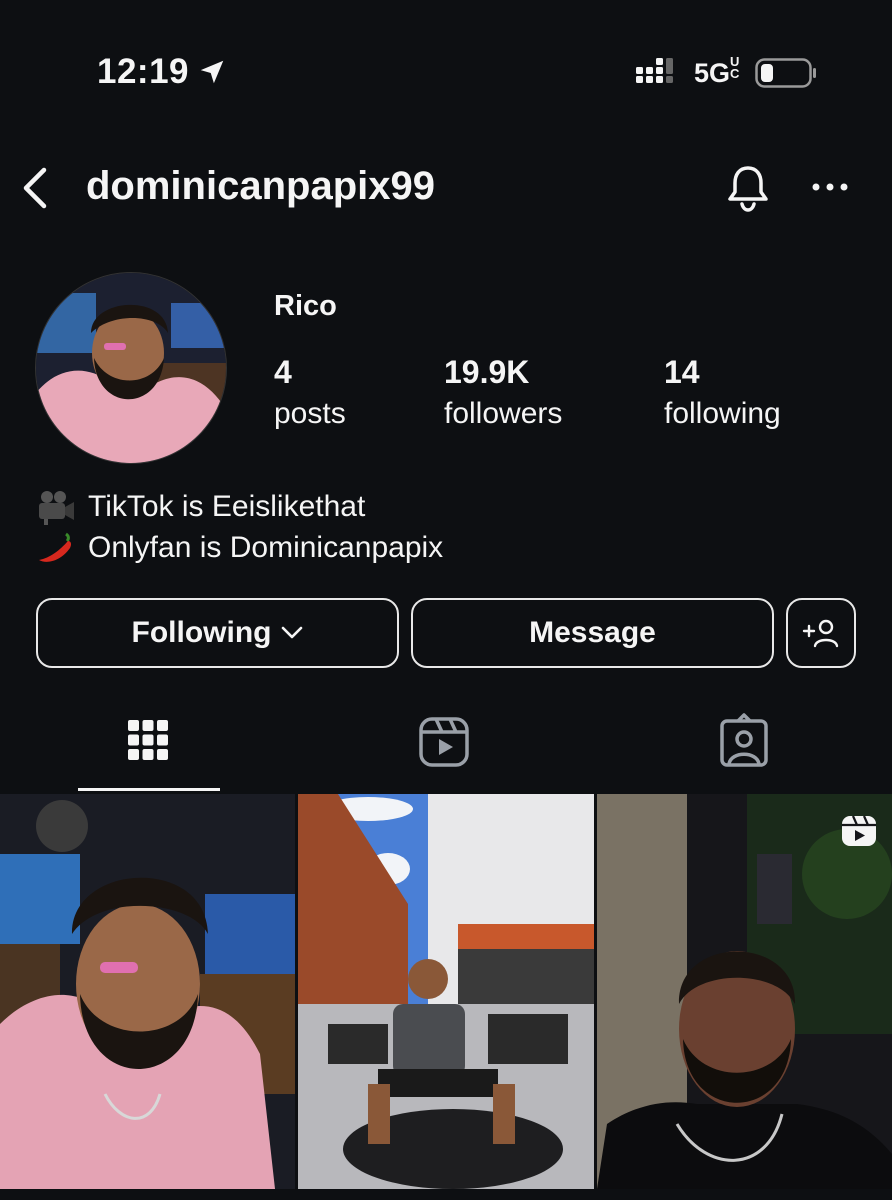 The image size is (892, 1200). What do you see at coordinates (266, 547) in the screenshot?
I see `bio-text-onlyfans: Onlyfan is Dominicanpapix` at bounding box center [266, 547].